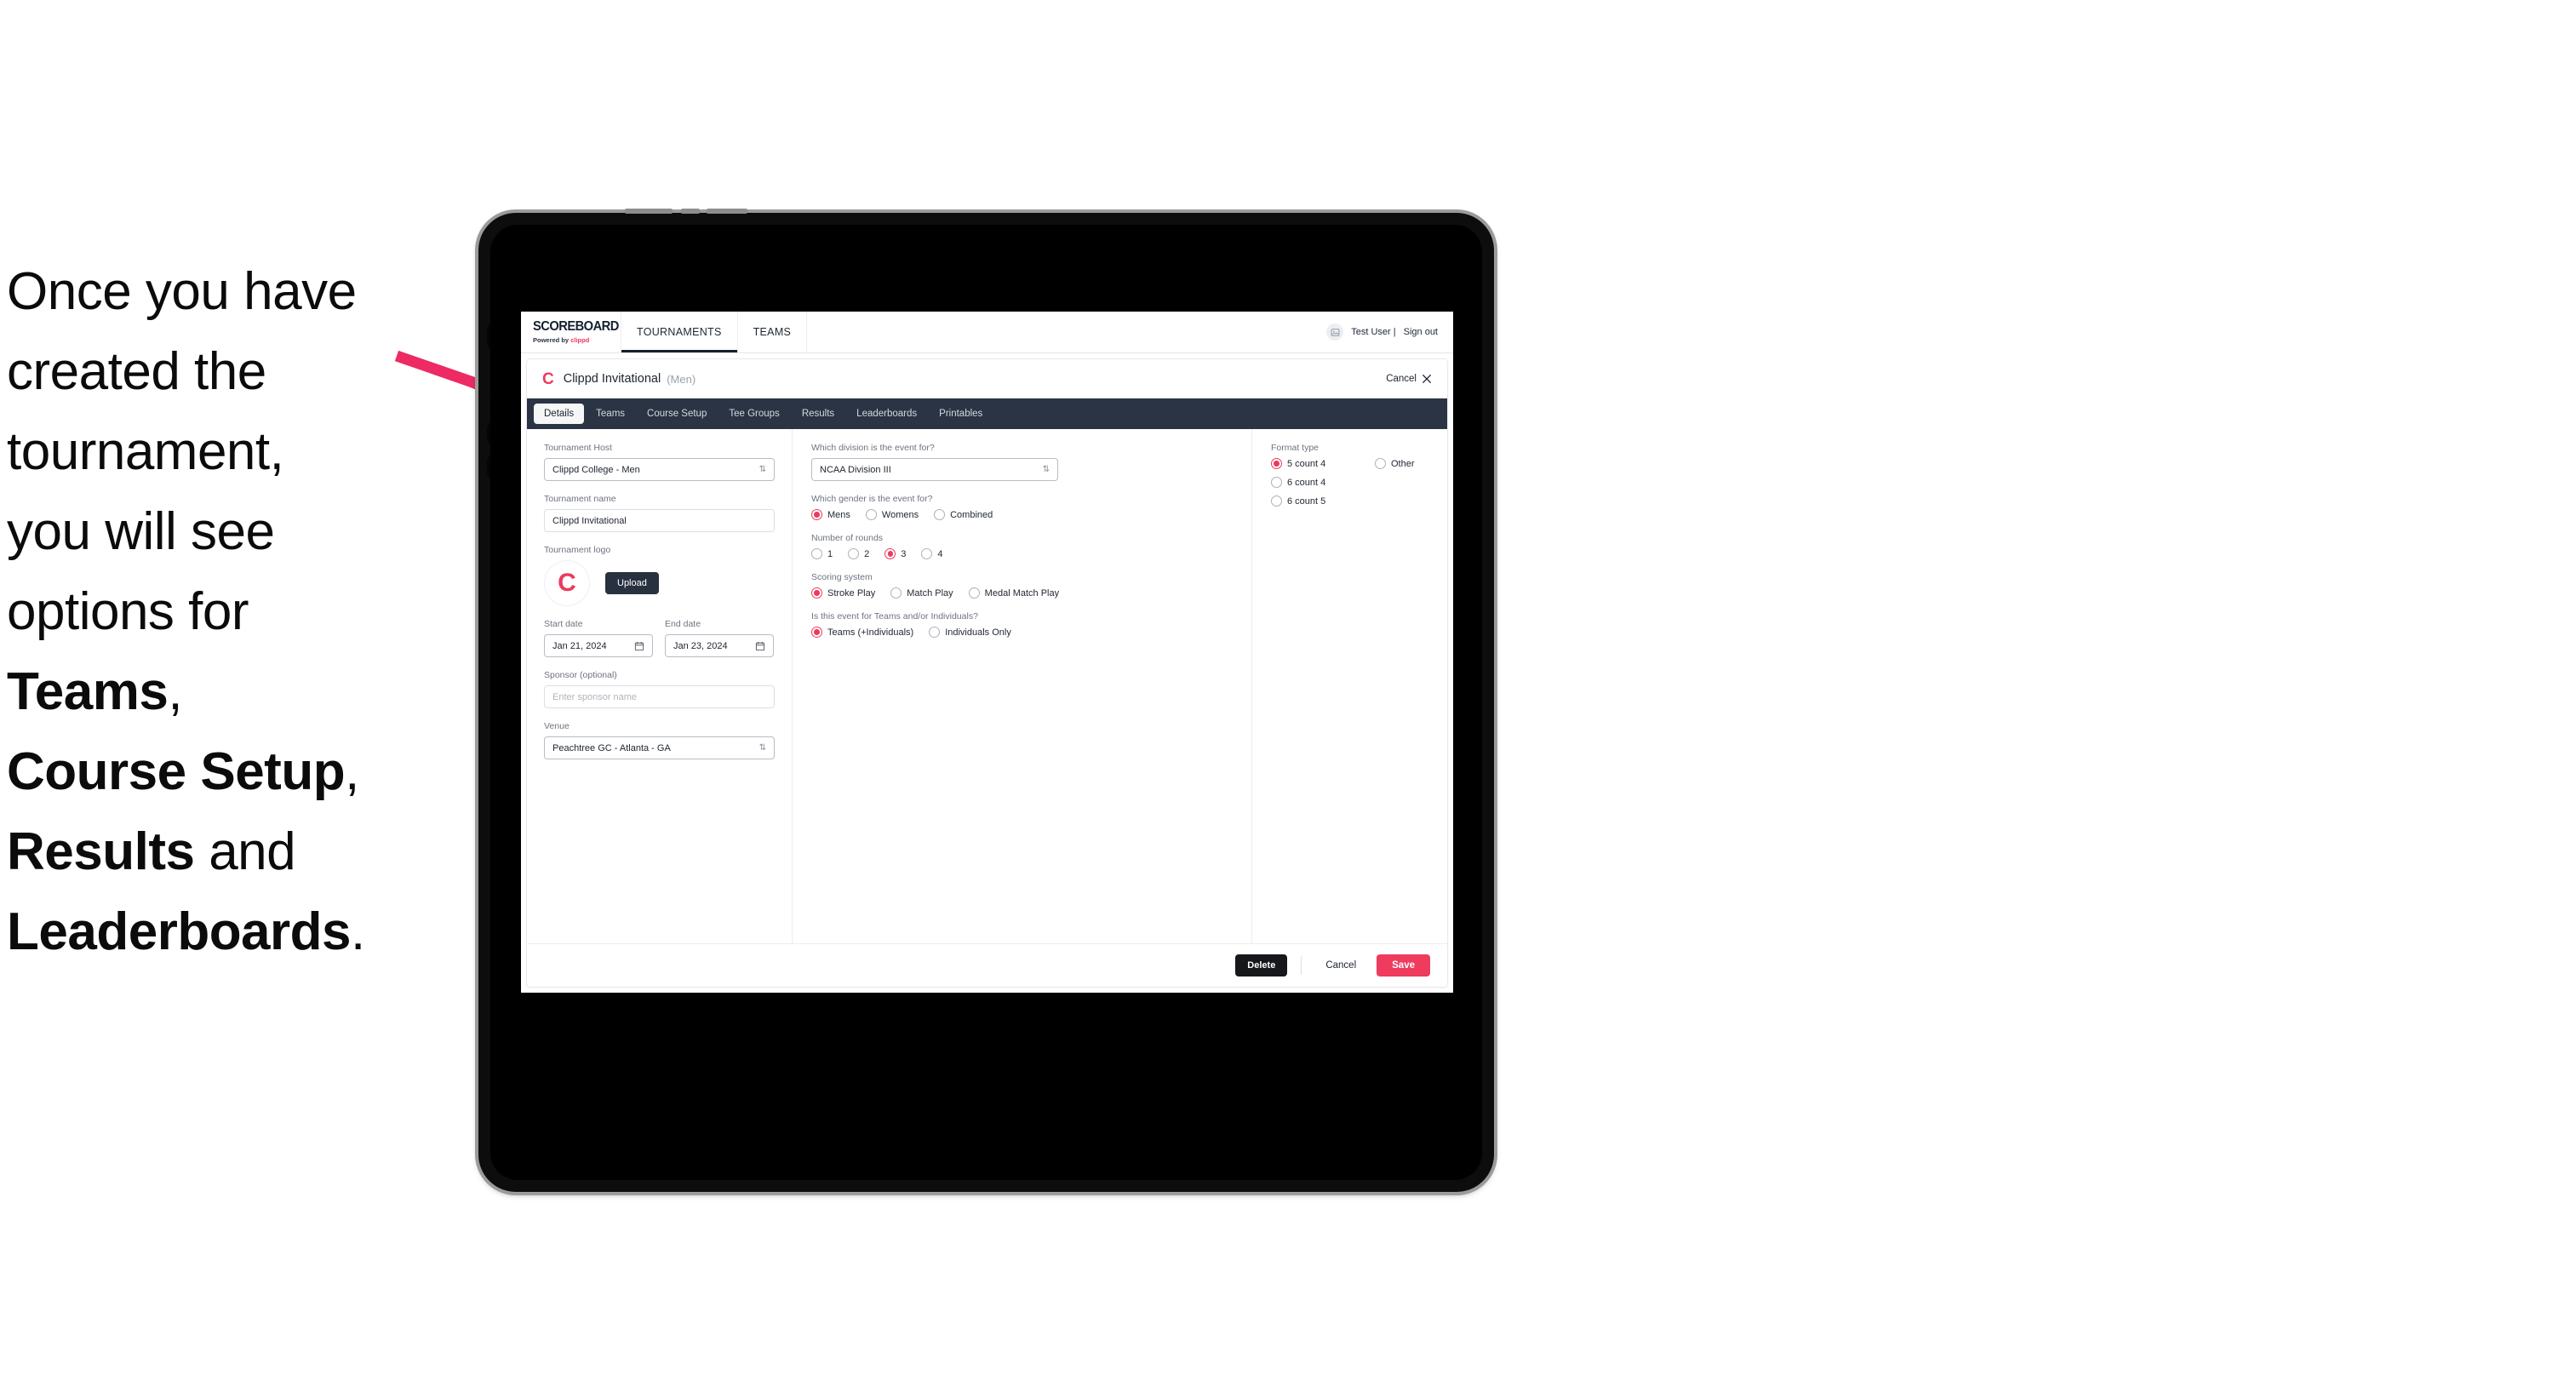 This screenshot has height=1386, width=2576. What do you see at coordinates (559, 414) in the screenshot?
I see `tab-details: Details` at bounding box center [559, 414].